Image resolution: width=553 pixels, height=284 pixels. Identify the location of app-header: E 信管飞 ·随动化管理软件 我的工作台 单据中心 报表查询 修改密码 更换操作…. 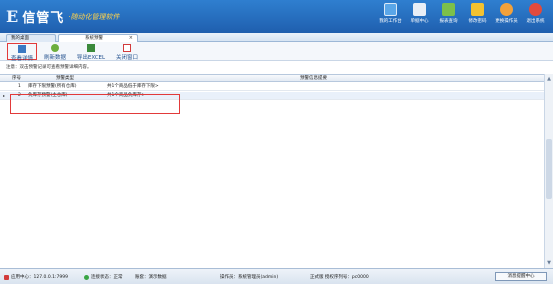
(276, 16).